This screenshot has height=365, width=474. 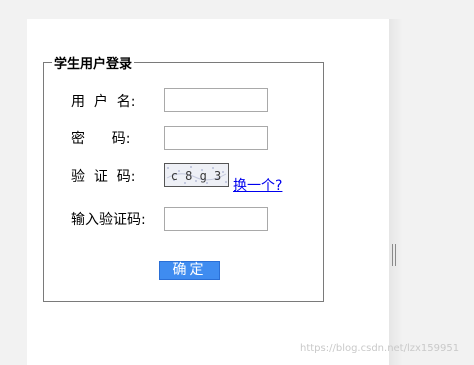 I want to click on submit-button: 确定, so click(x=189, y=270).